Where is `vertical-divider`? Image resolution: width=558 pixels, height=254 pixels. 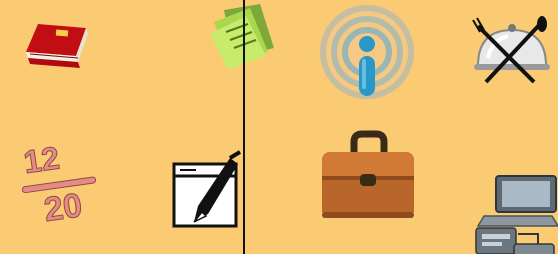
vertical-divider is located at coordinates (244, 127).